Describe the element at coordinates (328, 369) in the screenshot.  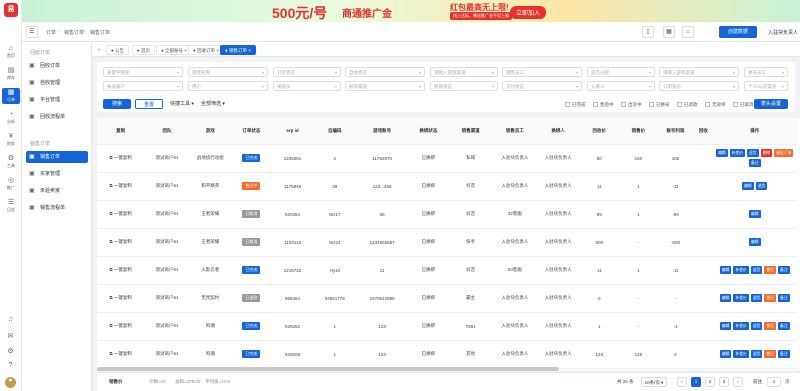
I see `horizontal-scrollbar` at that location.